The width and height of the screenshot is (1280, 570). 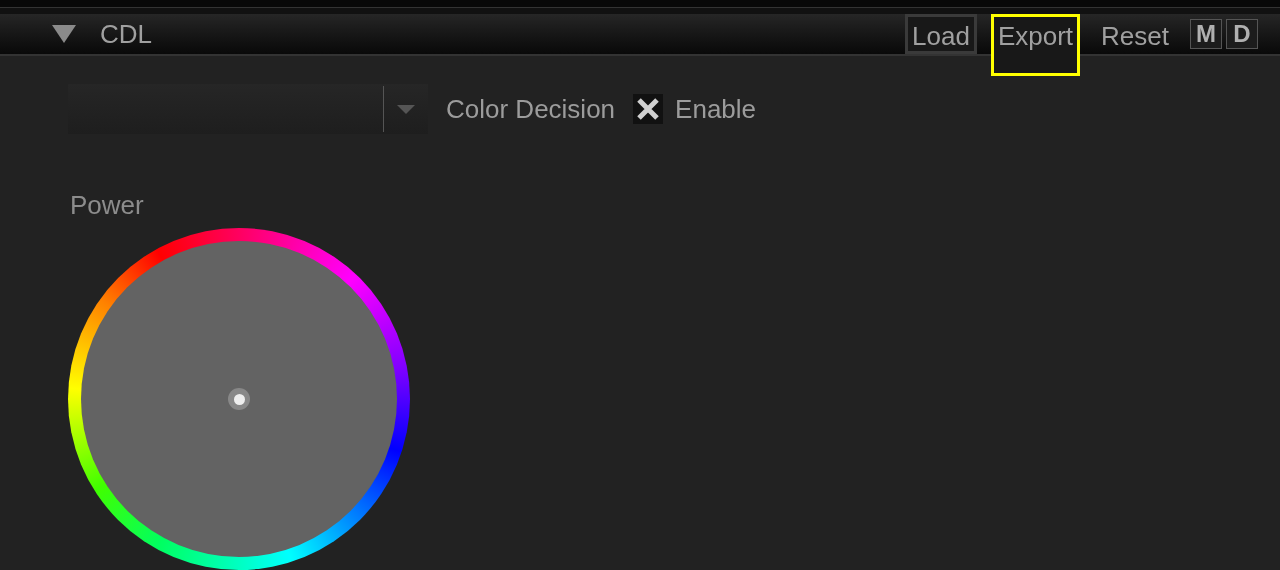 What do you see at coordinates (1242, 34) in the screenshot?
I see `mode-button: D` at bounding box center [1242, 34].